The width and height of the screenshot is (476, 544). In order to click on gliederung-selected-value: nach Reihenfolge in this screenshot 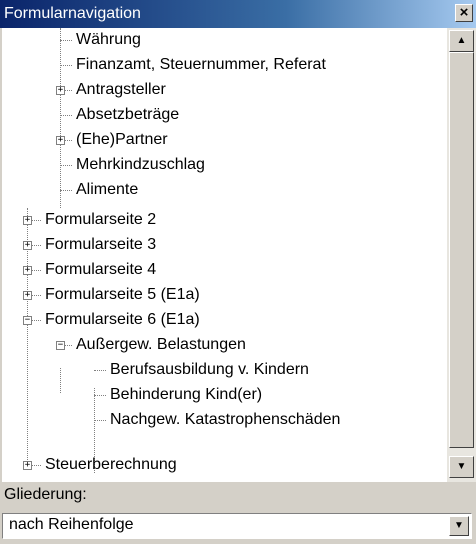, I will do `click(71, 524)`.